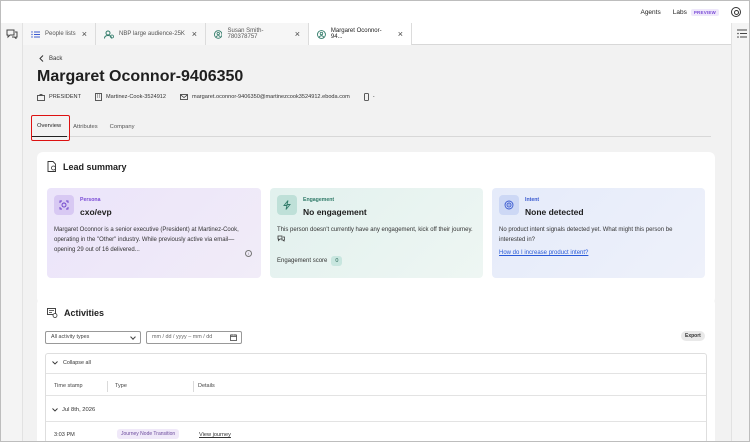 The width and height of the screenshot is (750, 442). Describe the element at coordinates (56, 58) in the screenshot. I see `back-label: Back` at that location.